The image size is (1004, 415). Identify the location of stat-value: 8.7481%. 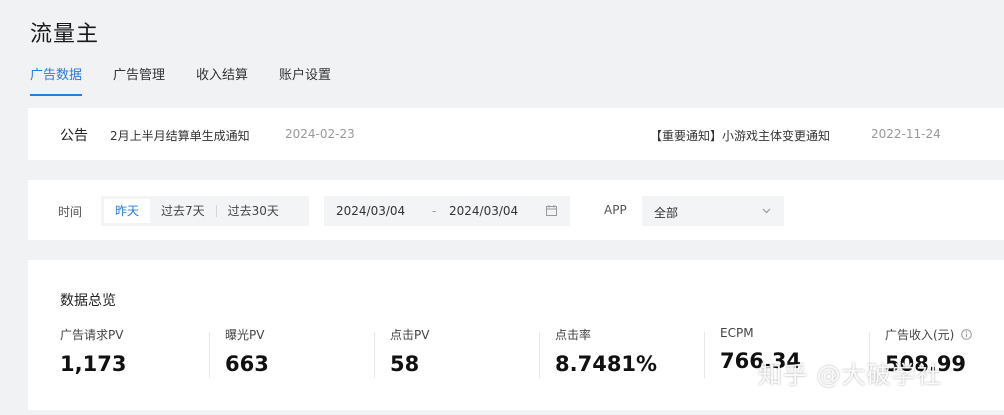
(606, 364).